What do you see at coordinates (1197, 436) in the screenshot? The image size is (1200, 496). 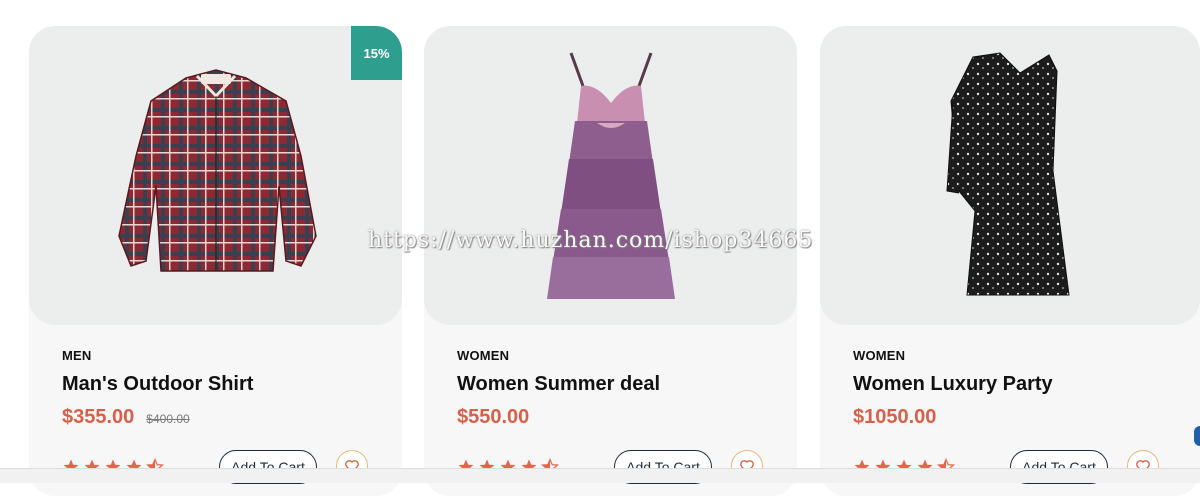 I see `scroll-to-top-button` at bounding box center [1197, 436].